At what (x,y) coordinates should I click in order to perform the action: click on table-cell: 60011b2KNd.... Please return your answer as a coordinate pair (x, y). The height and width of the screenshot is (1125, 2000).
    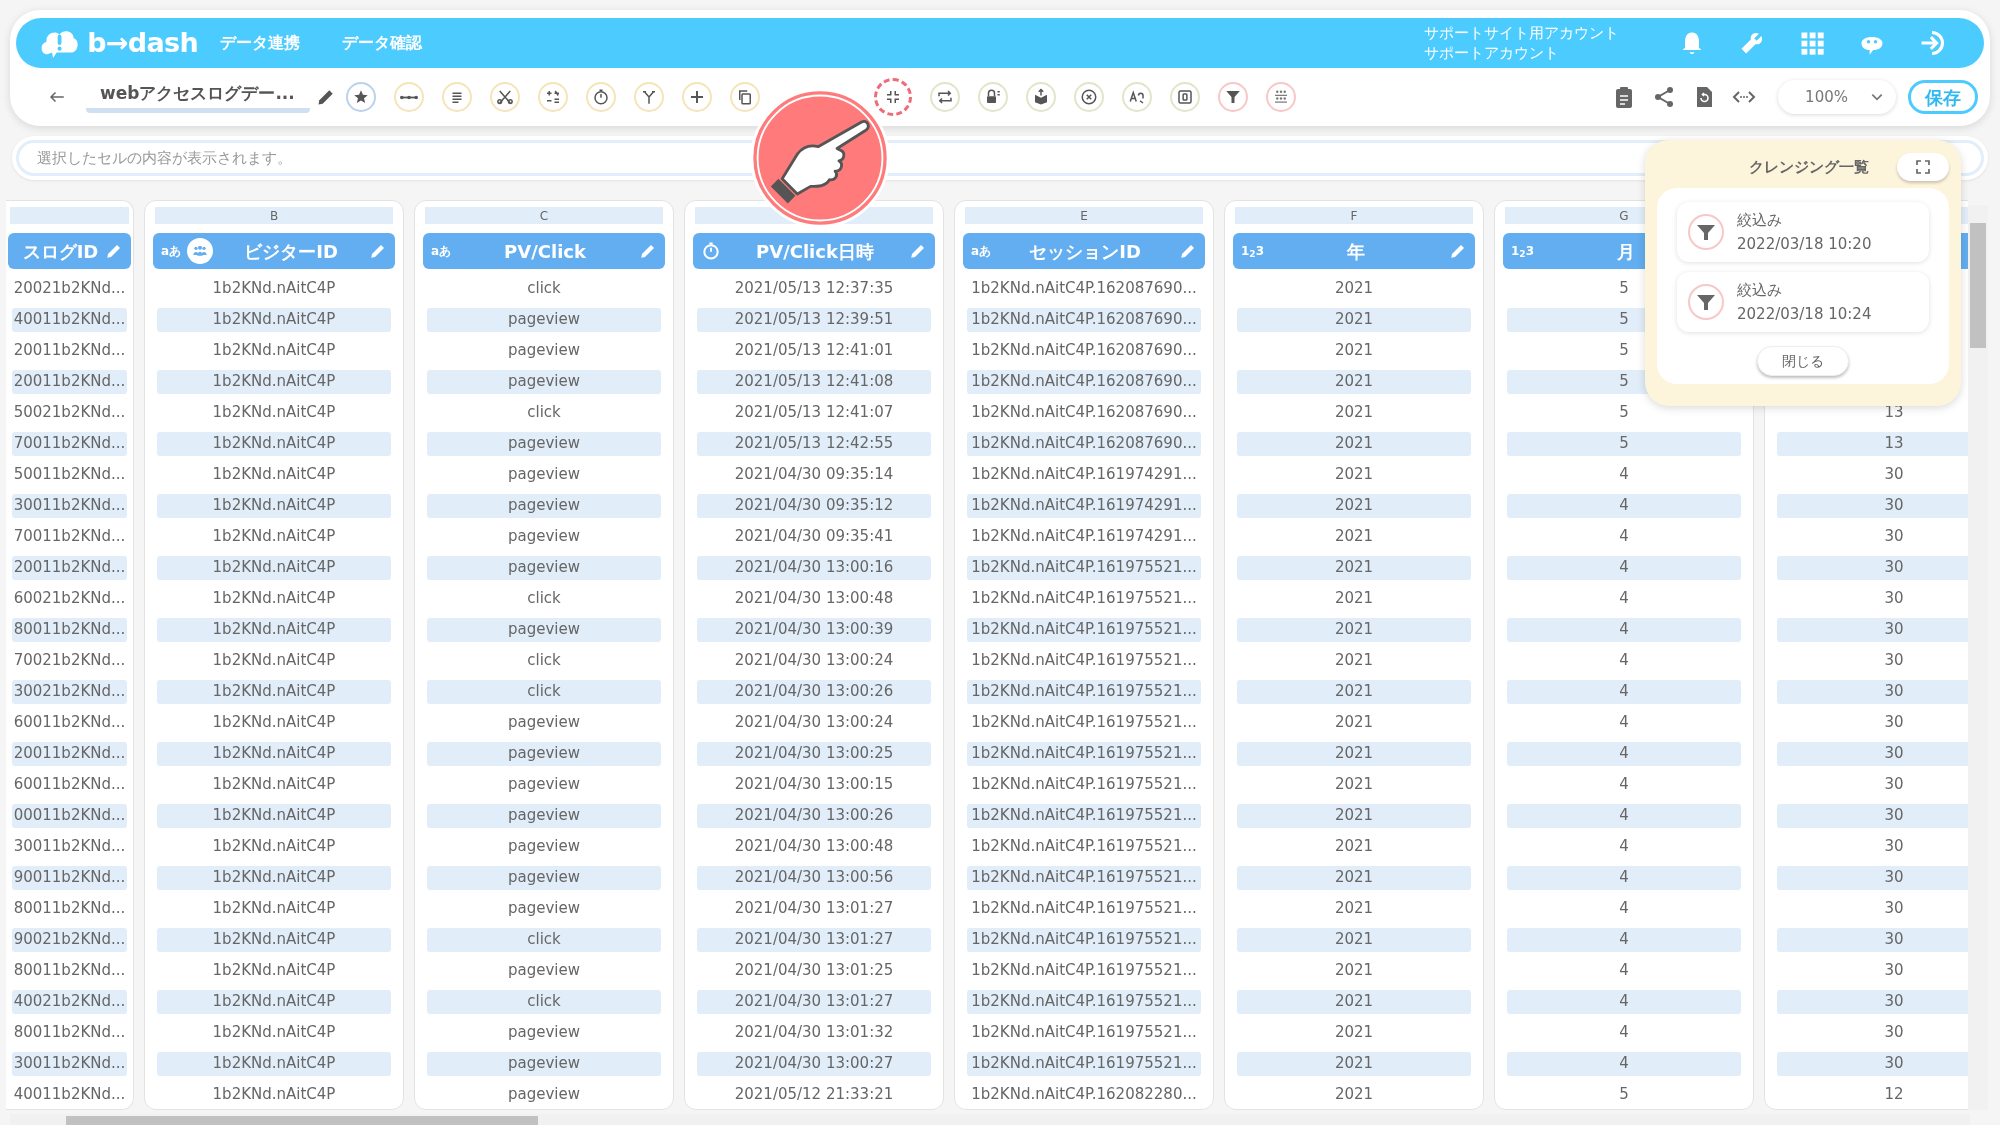
    Looking at the image, I should click on (69, 722).